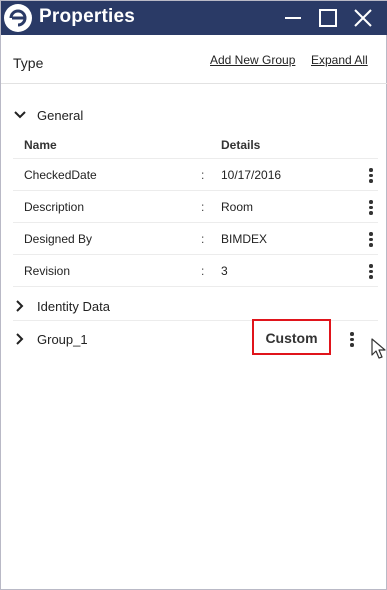  I want to click on expand-all-link: Expand All, so click(339, 60).